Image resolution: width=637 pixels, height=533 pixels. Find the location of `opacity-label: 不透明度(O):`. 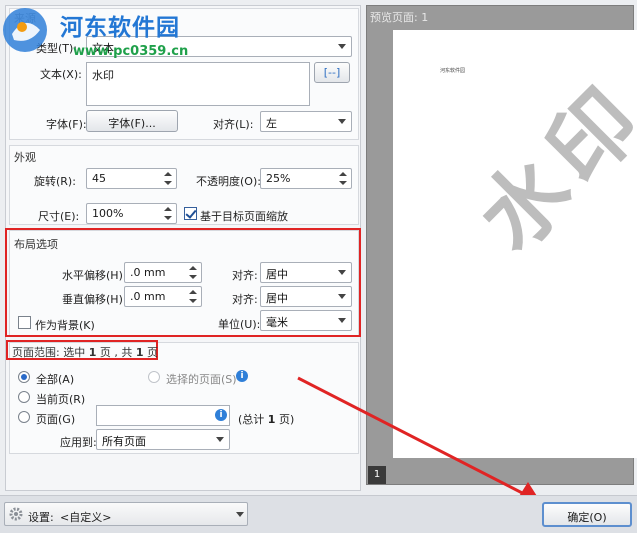

opacity-label: 不透明度(O): is located at coordinates (228, 181).